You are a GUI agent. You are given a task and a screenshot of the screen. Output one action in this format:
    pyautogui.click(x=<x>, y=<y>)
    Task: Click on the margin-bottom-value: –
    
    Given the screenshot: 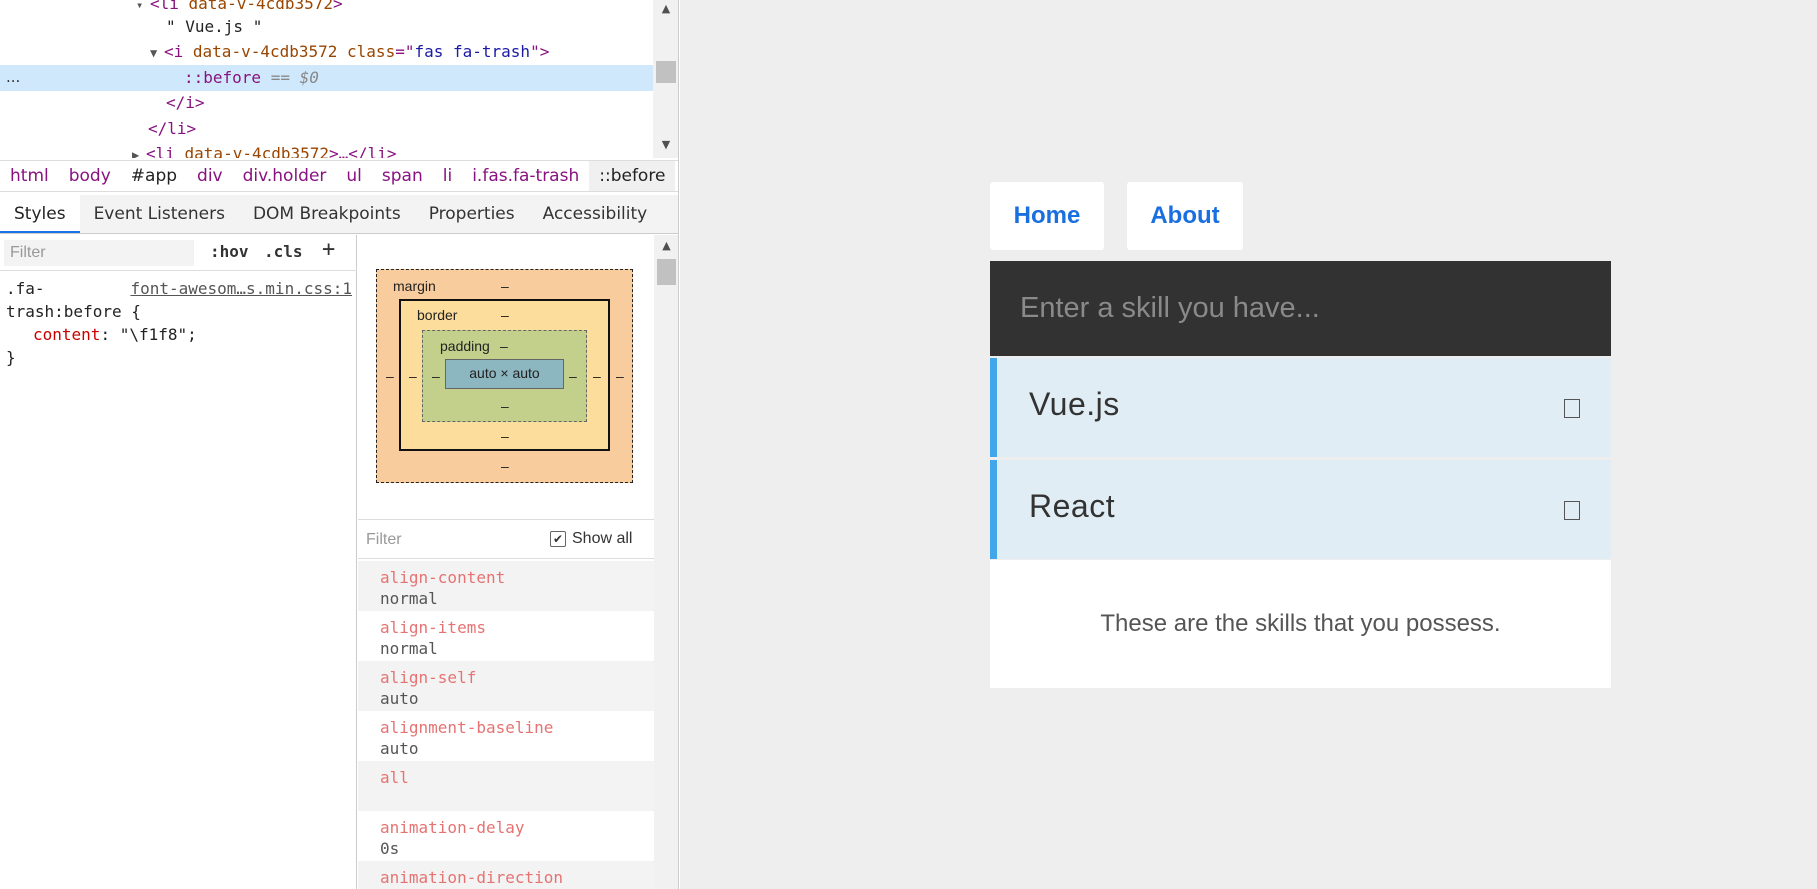 What is the action you would take?
    pyautogui.click(x=505, y=466)
    